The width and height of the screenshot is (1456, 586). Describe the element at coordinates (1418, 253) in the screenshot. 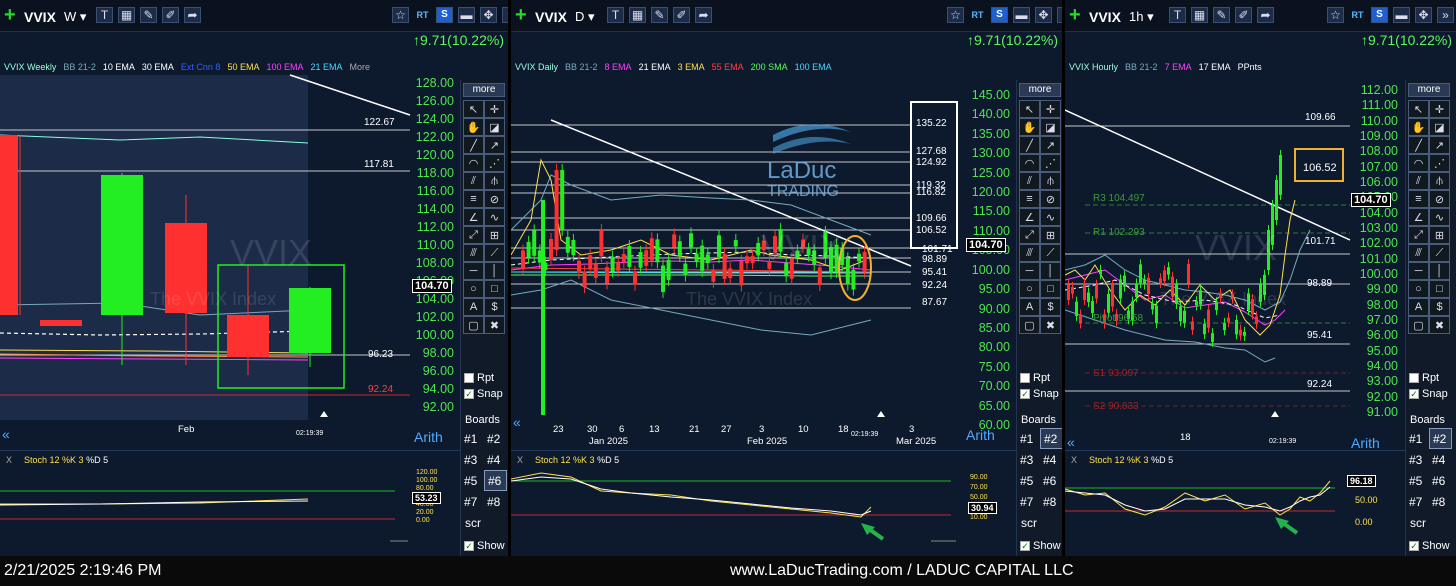

I see `regression-icon: ⫻` at that location.